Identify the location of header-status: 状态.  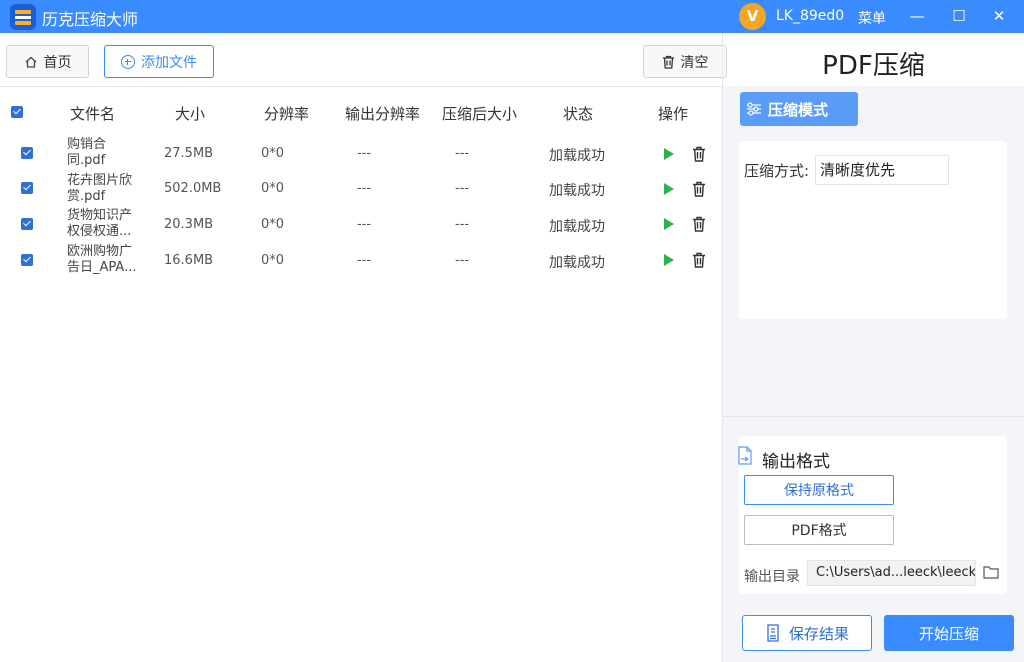
(578, 114).